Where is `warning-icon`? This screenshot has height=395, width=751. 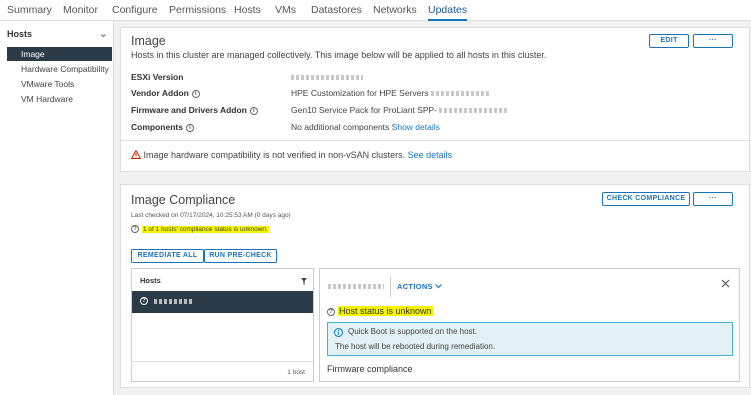
warning-icon is located at coordinates (136, 154).